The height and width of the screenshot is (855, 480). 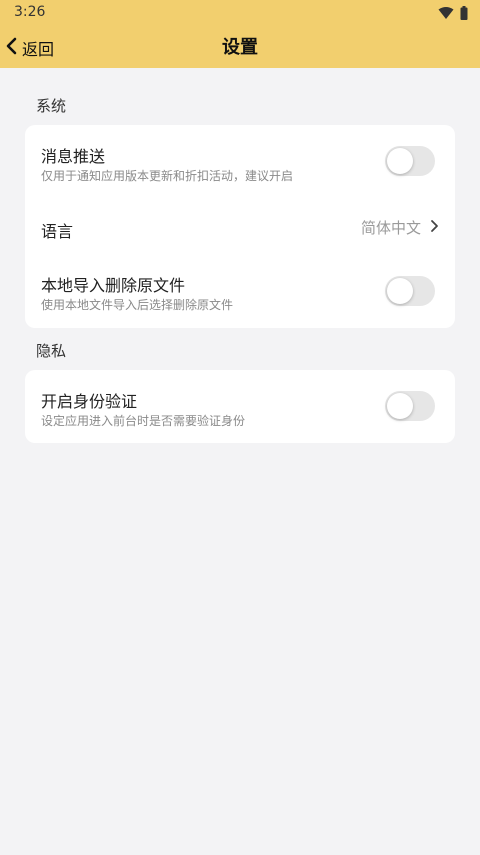 I want to click on status-time: 3:26, so click(x=30, y=12).